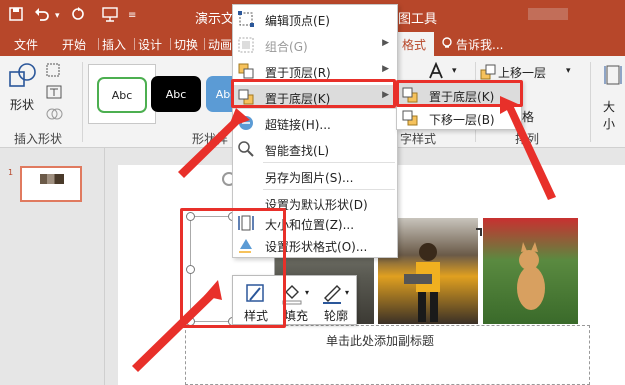  Describe the element at coordinates (568, 71) in the screenshot. I see `bring-forward-dropdown-icon: ▾` at that location.